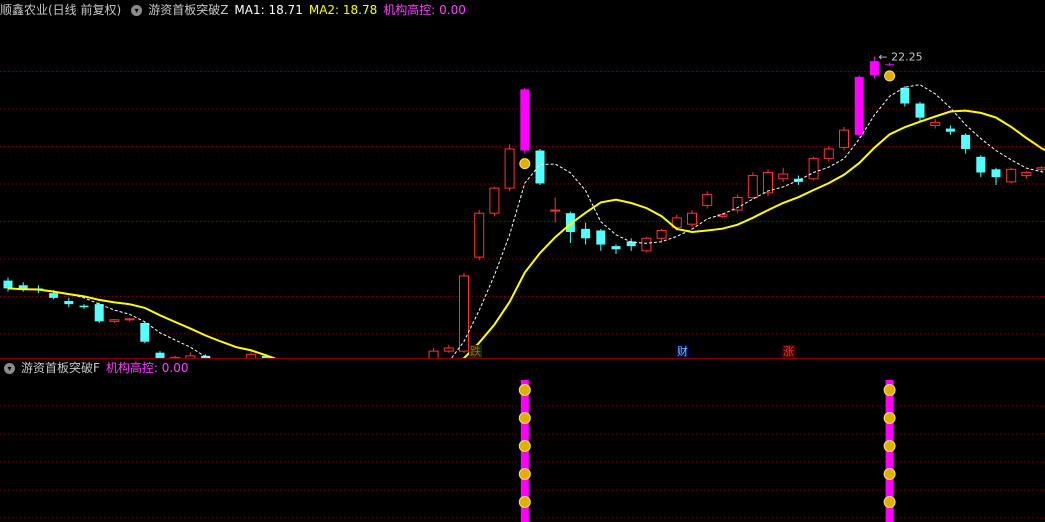 This screenshot has width=1045, height=522. I want to click on stock-name: 顺鑫农业(日线 前复权), so click(61, 10).